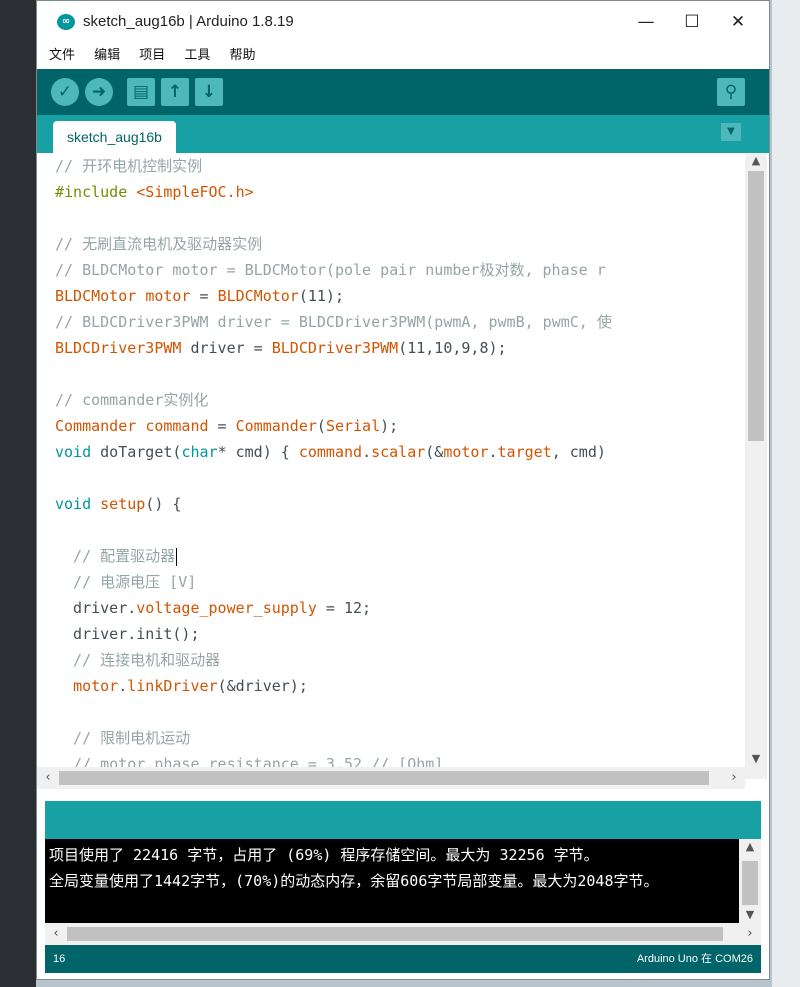 This screenshot has width=800, height=987. I want to click on menu-sketch: 项目, so click(152, 56).